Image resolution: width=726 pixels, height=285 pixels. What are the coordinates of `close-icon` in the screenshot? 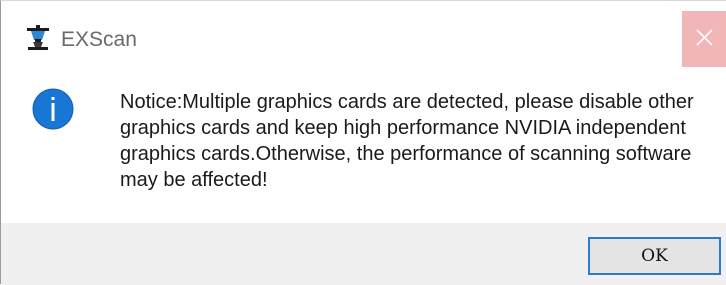 It's located at (704, 37).